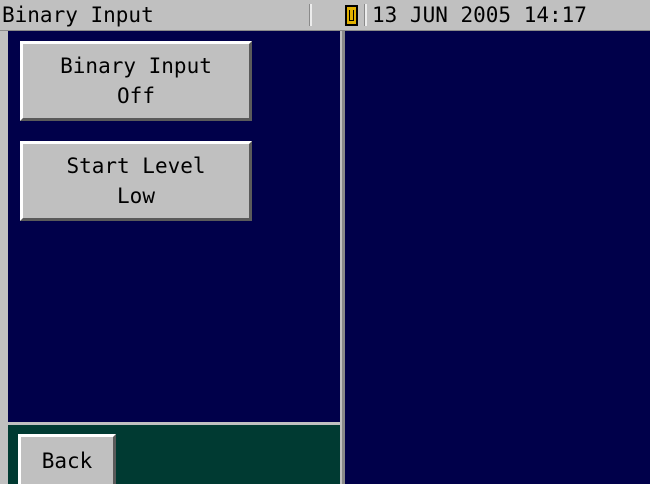 This screenshot has height=484, width=650. I want to click on binary-input-value: Off, so click(136, 96).